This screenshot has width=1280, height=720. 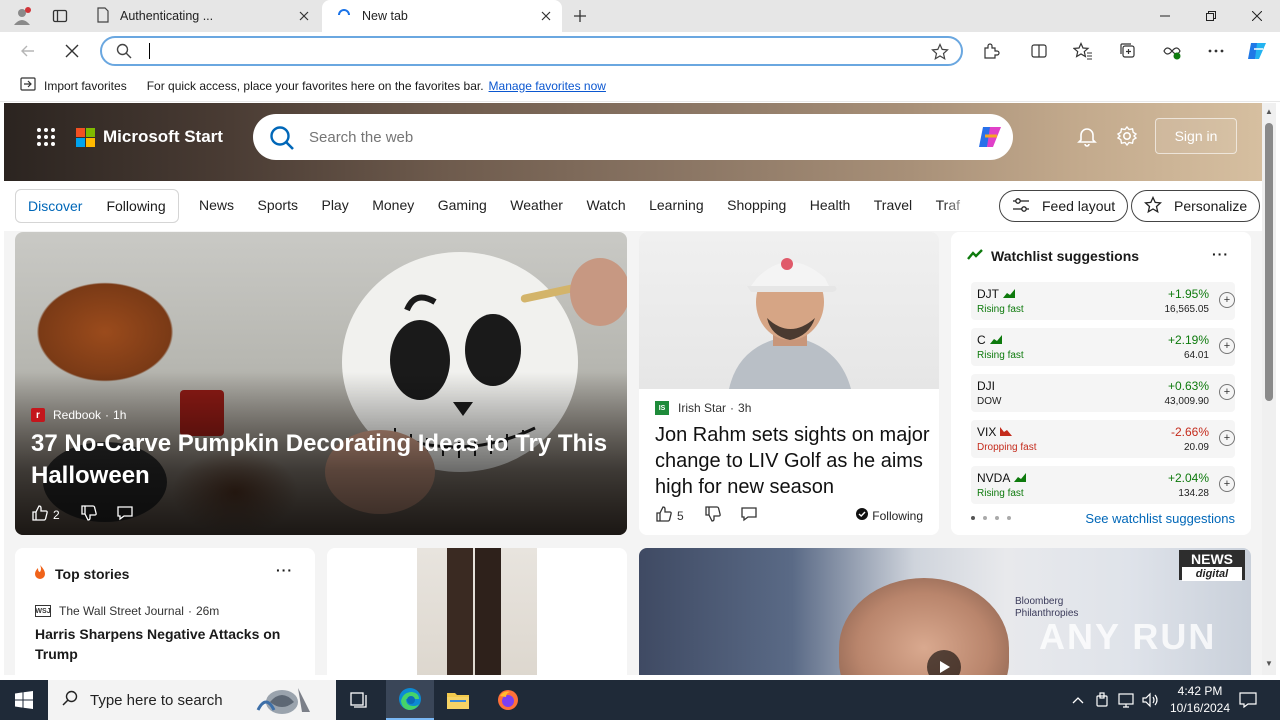 What do you see at coordinates (536, 205) in the screenshot?
I see `category-weather: Weather` at bounding box center [536, 205].